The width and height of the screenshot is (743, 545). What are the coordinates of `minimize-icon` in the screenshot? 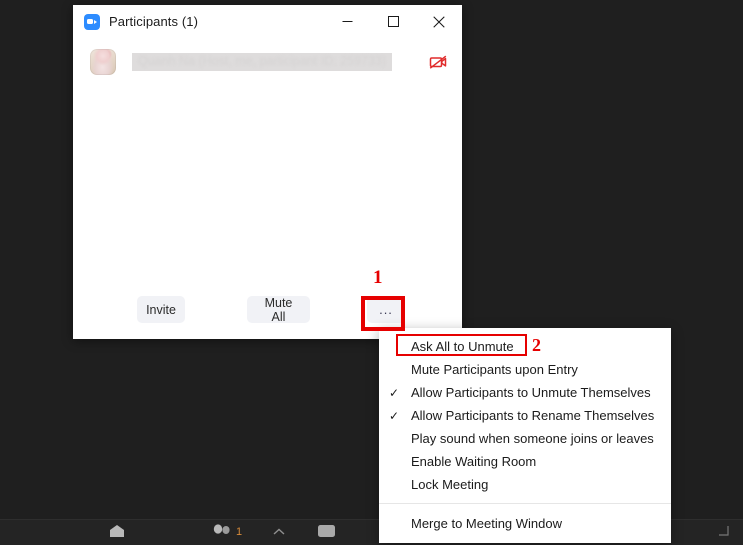 It's located at (347, 21).